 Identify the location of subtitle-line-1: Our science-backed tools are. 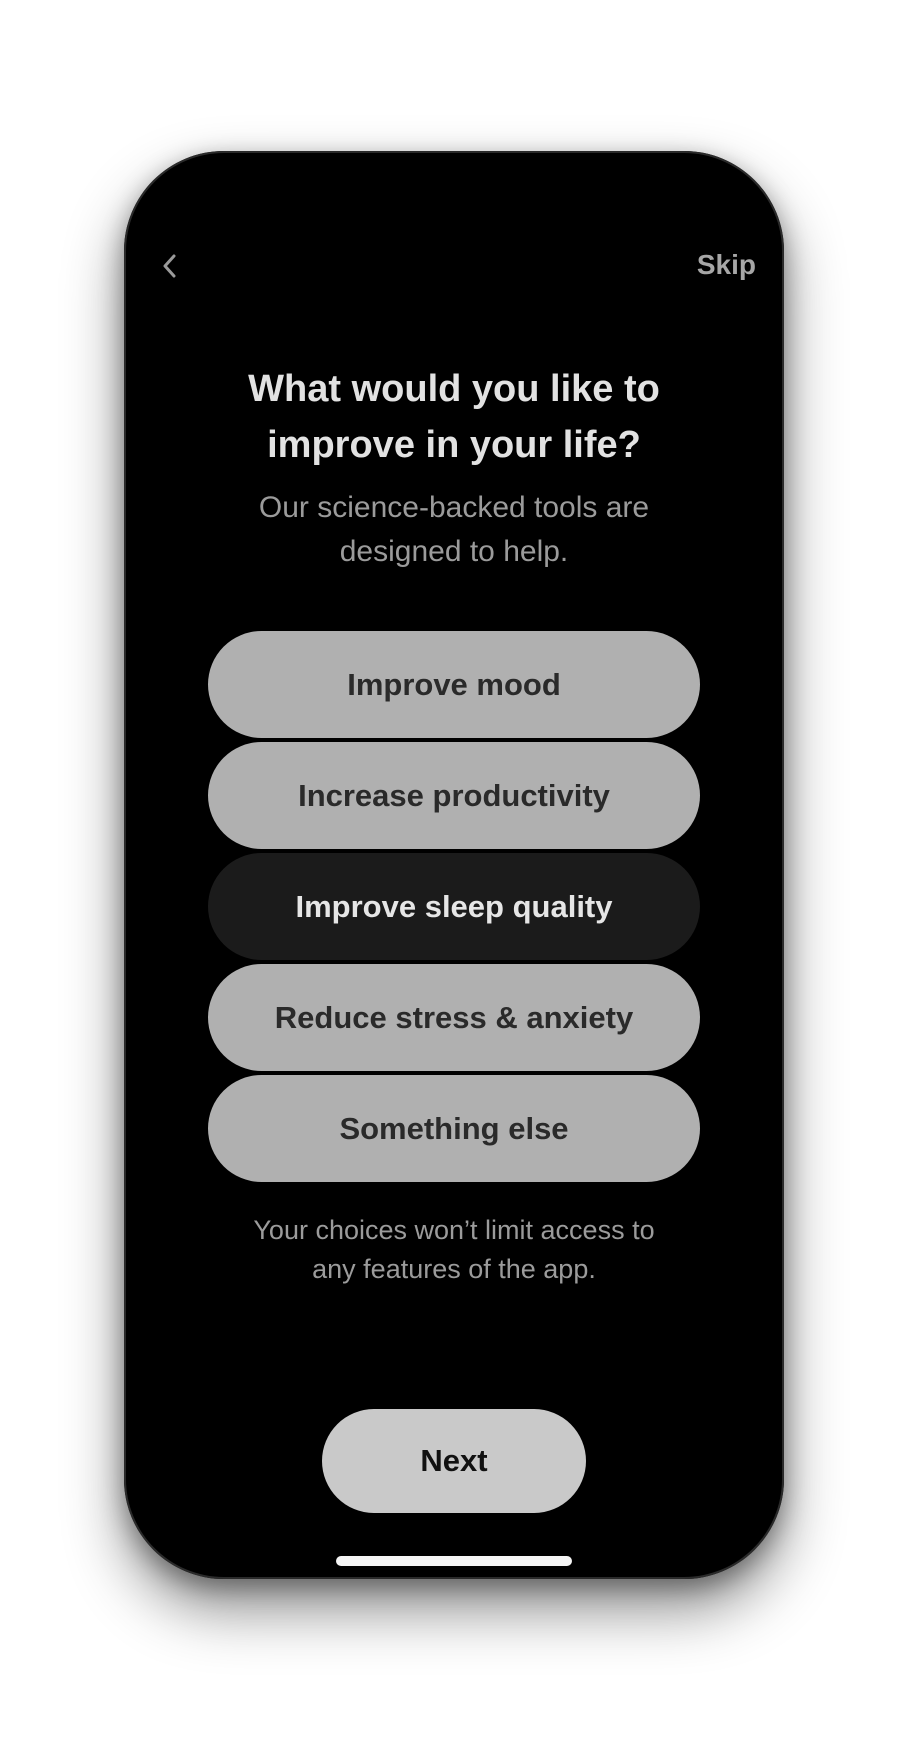
(454, 507).